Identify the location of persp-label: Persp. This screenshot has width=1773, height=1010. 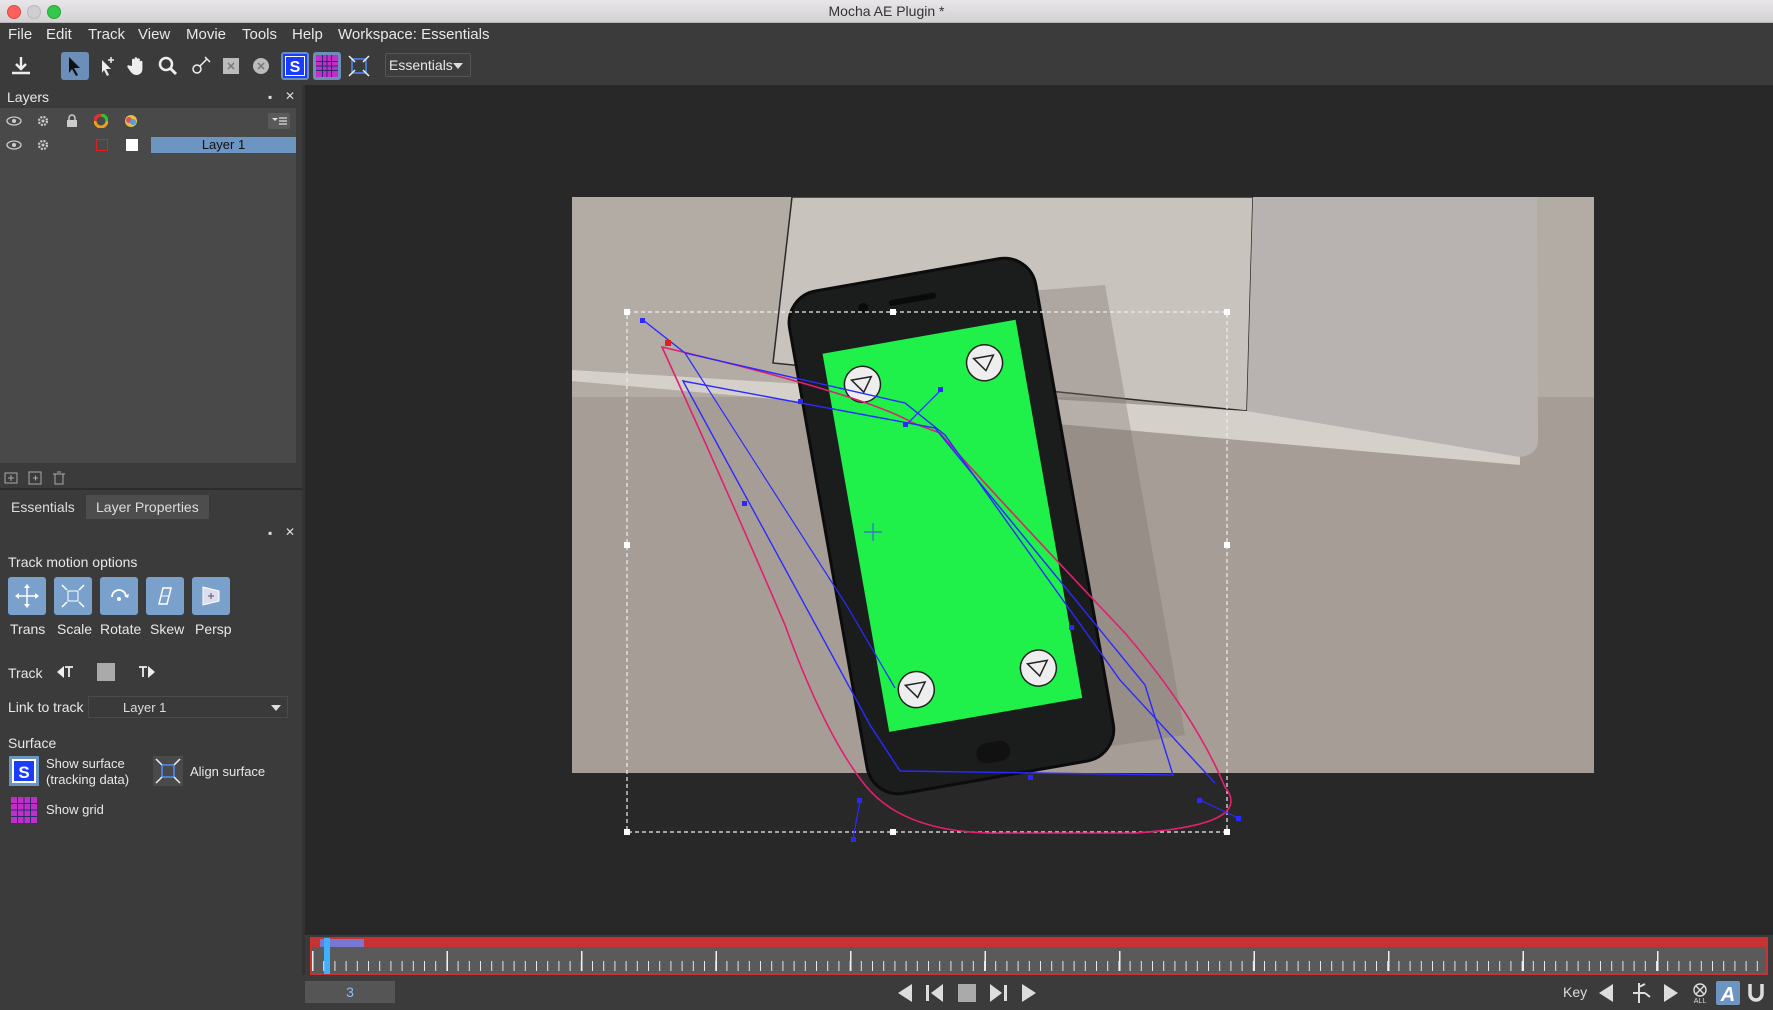
(213, 629).